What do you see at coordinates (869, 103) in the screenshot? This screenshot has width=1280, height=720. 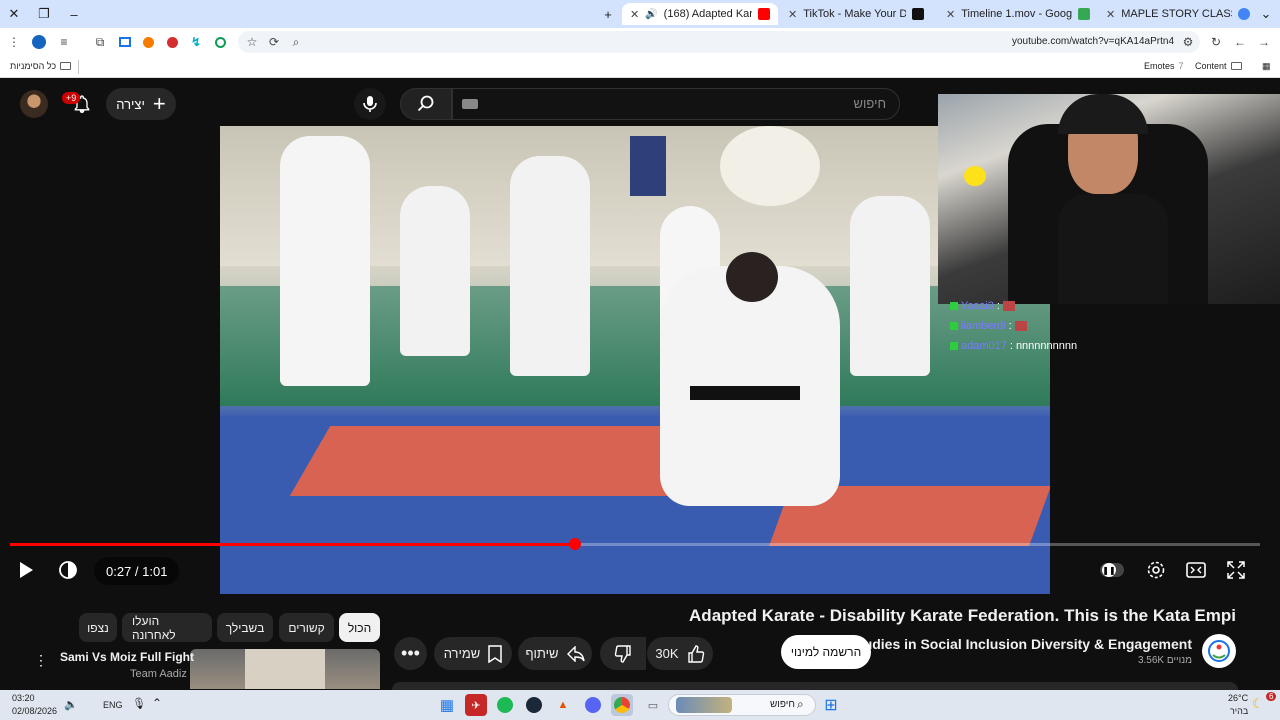 I see `search-placeholder: חיפוש` at bounding box center [869, 103].